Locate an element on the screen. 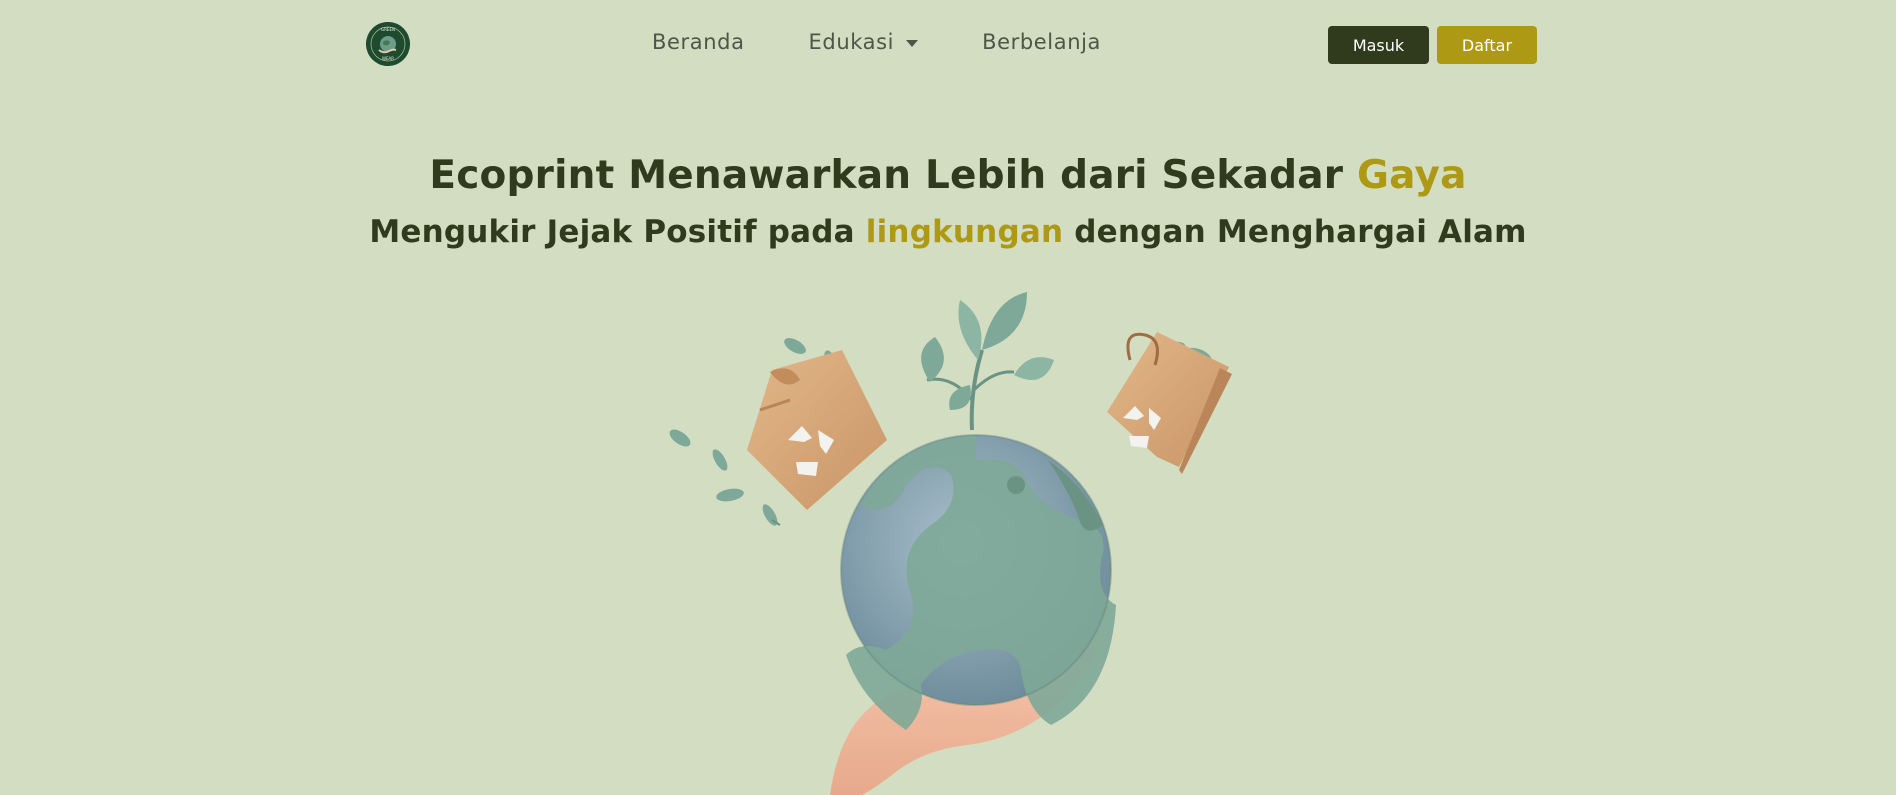 The image size is (1896, 795). nav-link-berbelanja: Berbelanja is located at coordinates (1041, 42).